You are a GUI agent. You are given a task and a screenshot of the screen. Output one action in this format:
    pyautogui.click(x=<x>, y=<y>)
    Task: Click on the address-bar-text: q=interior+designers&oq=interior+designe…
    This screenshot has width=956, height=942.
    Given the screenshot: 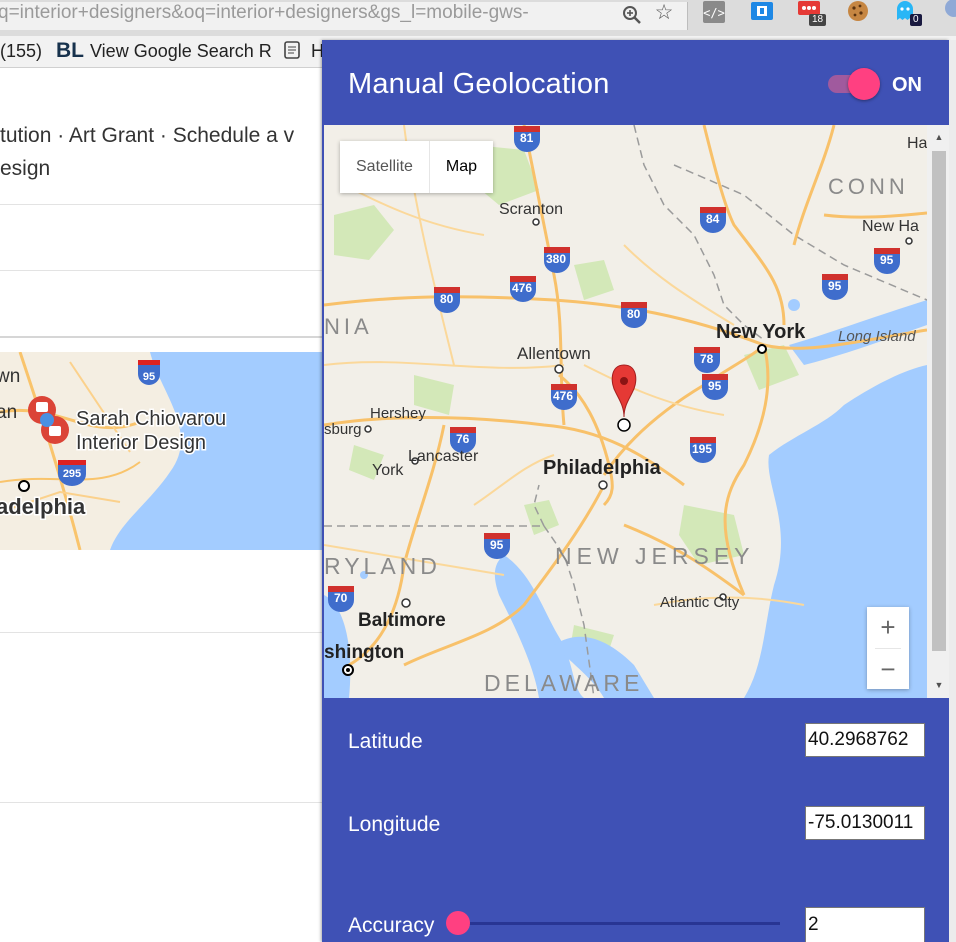 What is the action you would take?
    pyautogui.click(x=264, y=12)
    